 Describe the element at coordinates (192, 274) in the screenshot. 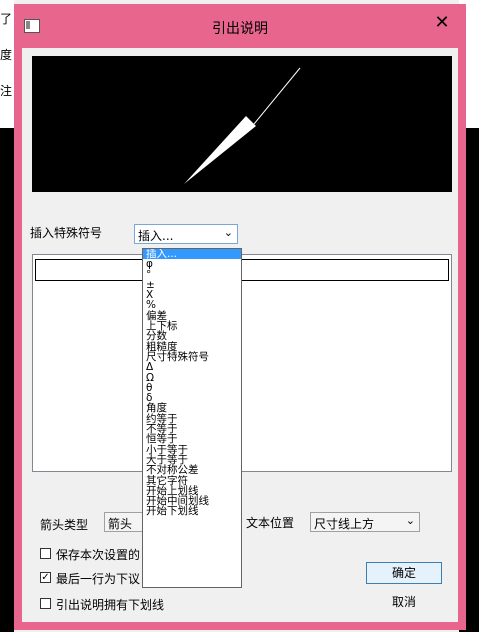

I see `dropdown-option: °` at that location.